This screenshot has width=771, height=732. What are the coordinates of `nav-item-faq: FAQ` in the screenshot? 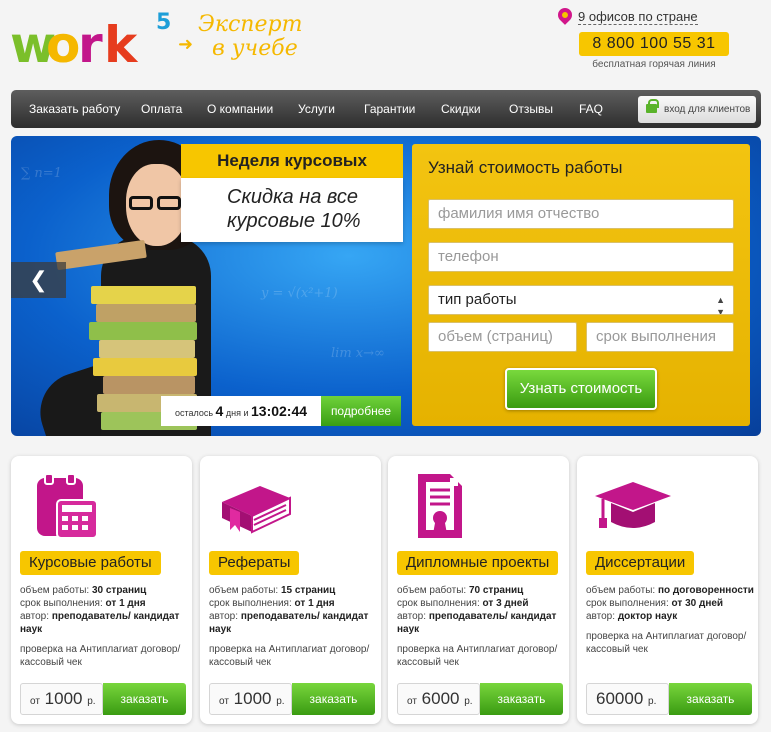 It's located at (591, 109).